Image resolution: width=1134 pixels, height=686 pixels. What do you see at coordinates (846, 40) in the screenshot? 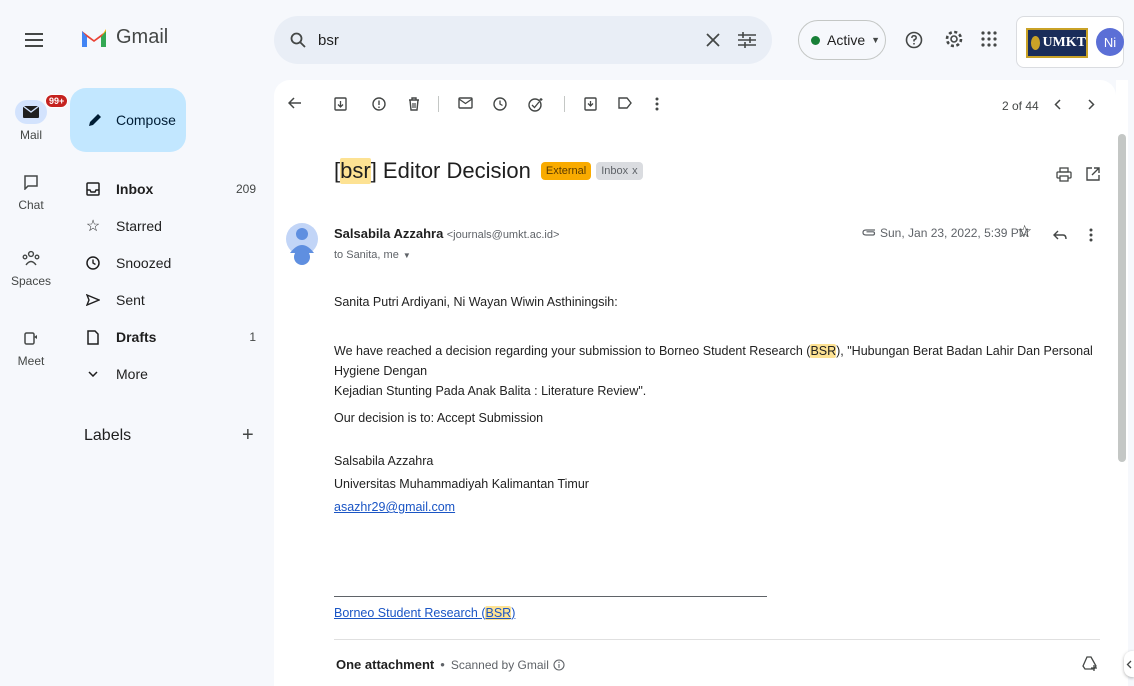
I see `status-label: Active` at bounding box center [846, 40].